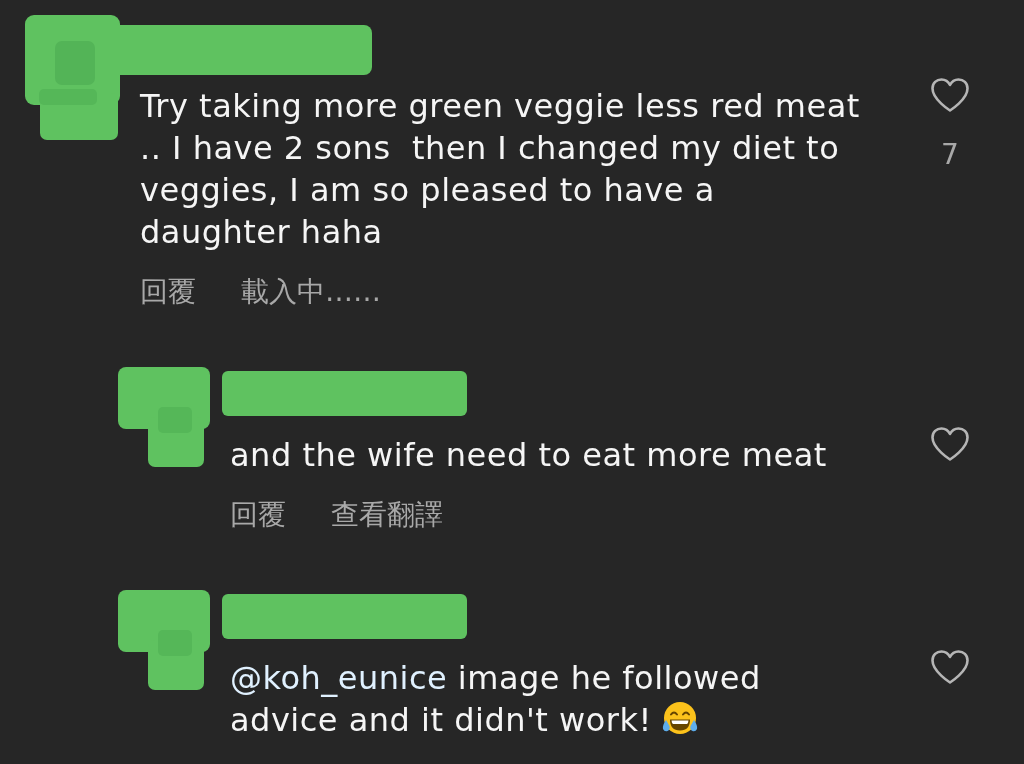 The height and width of the screenshot is (764, 1024). I want to click on comment-text: @koh_eunice image he followed advice and it didn't work!, so click(496, 699).